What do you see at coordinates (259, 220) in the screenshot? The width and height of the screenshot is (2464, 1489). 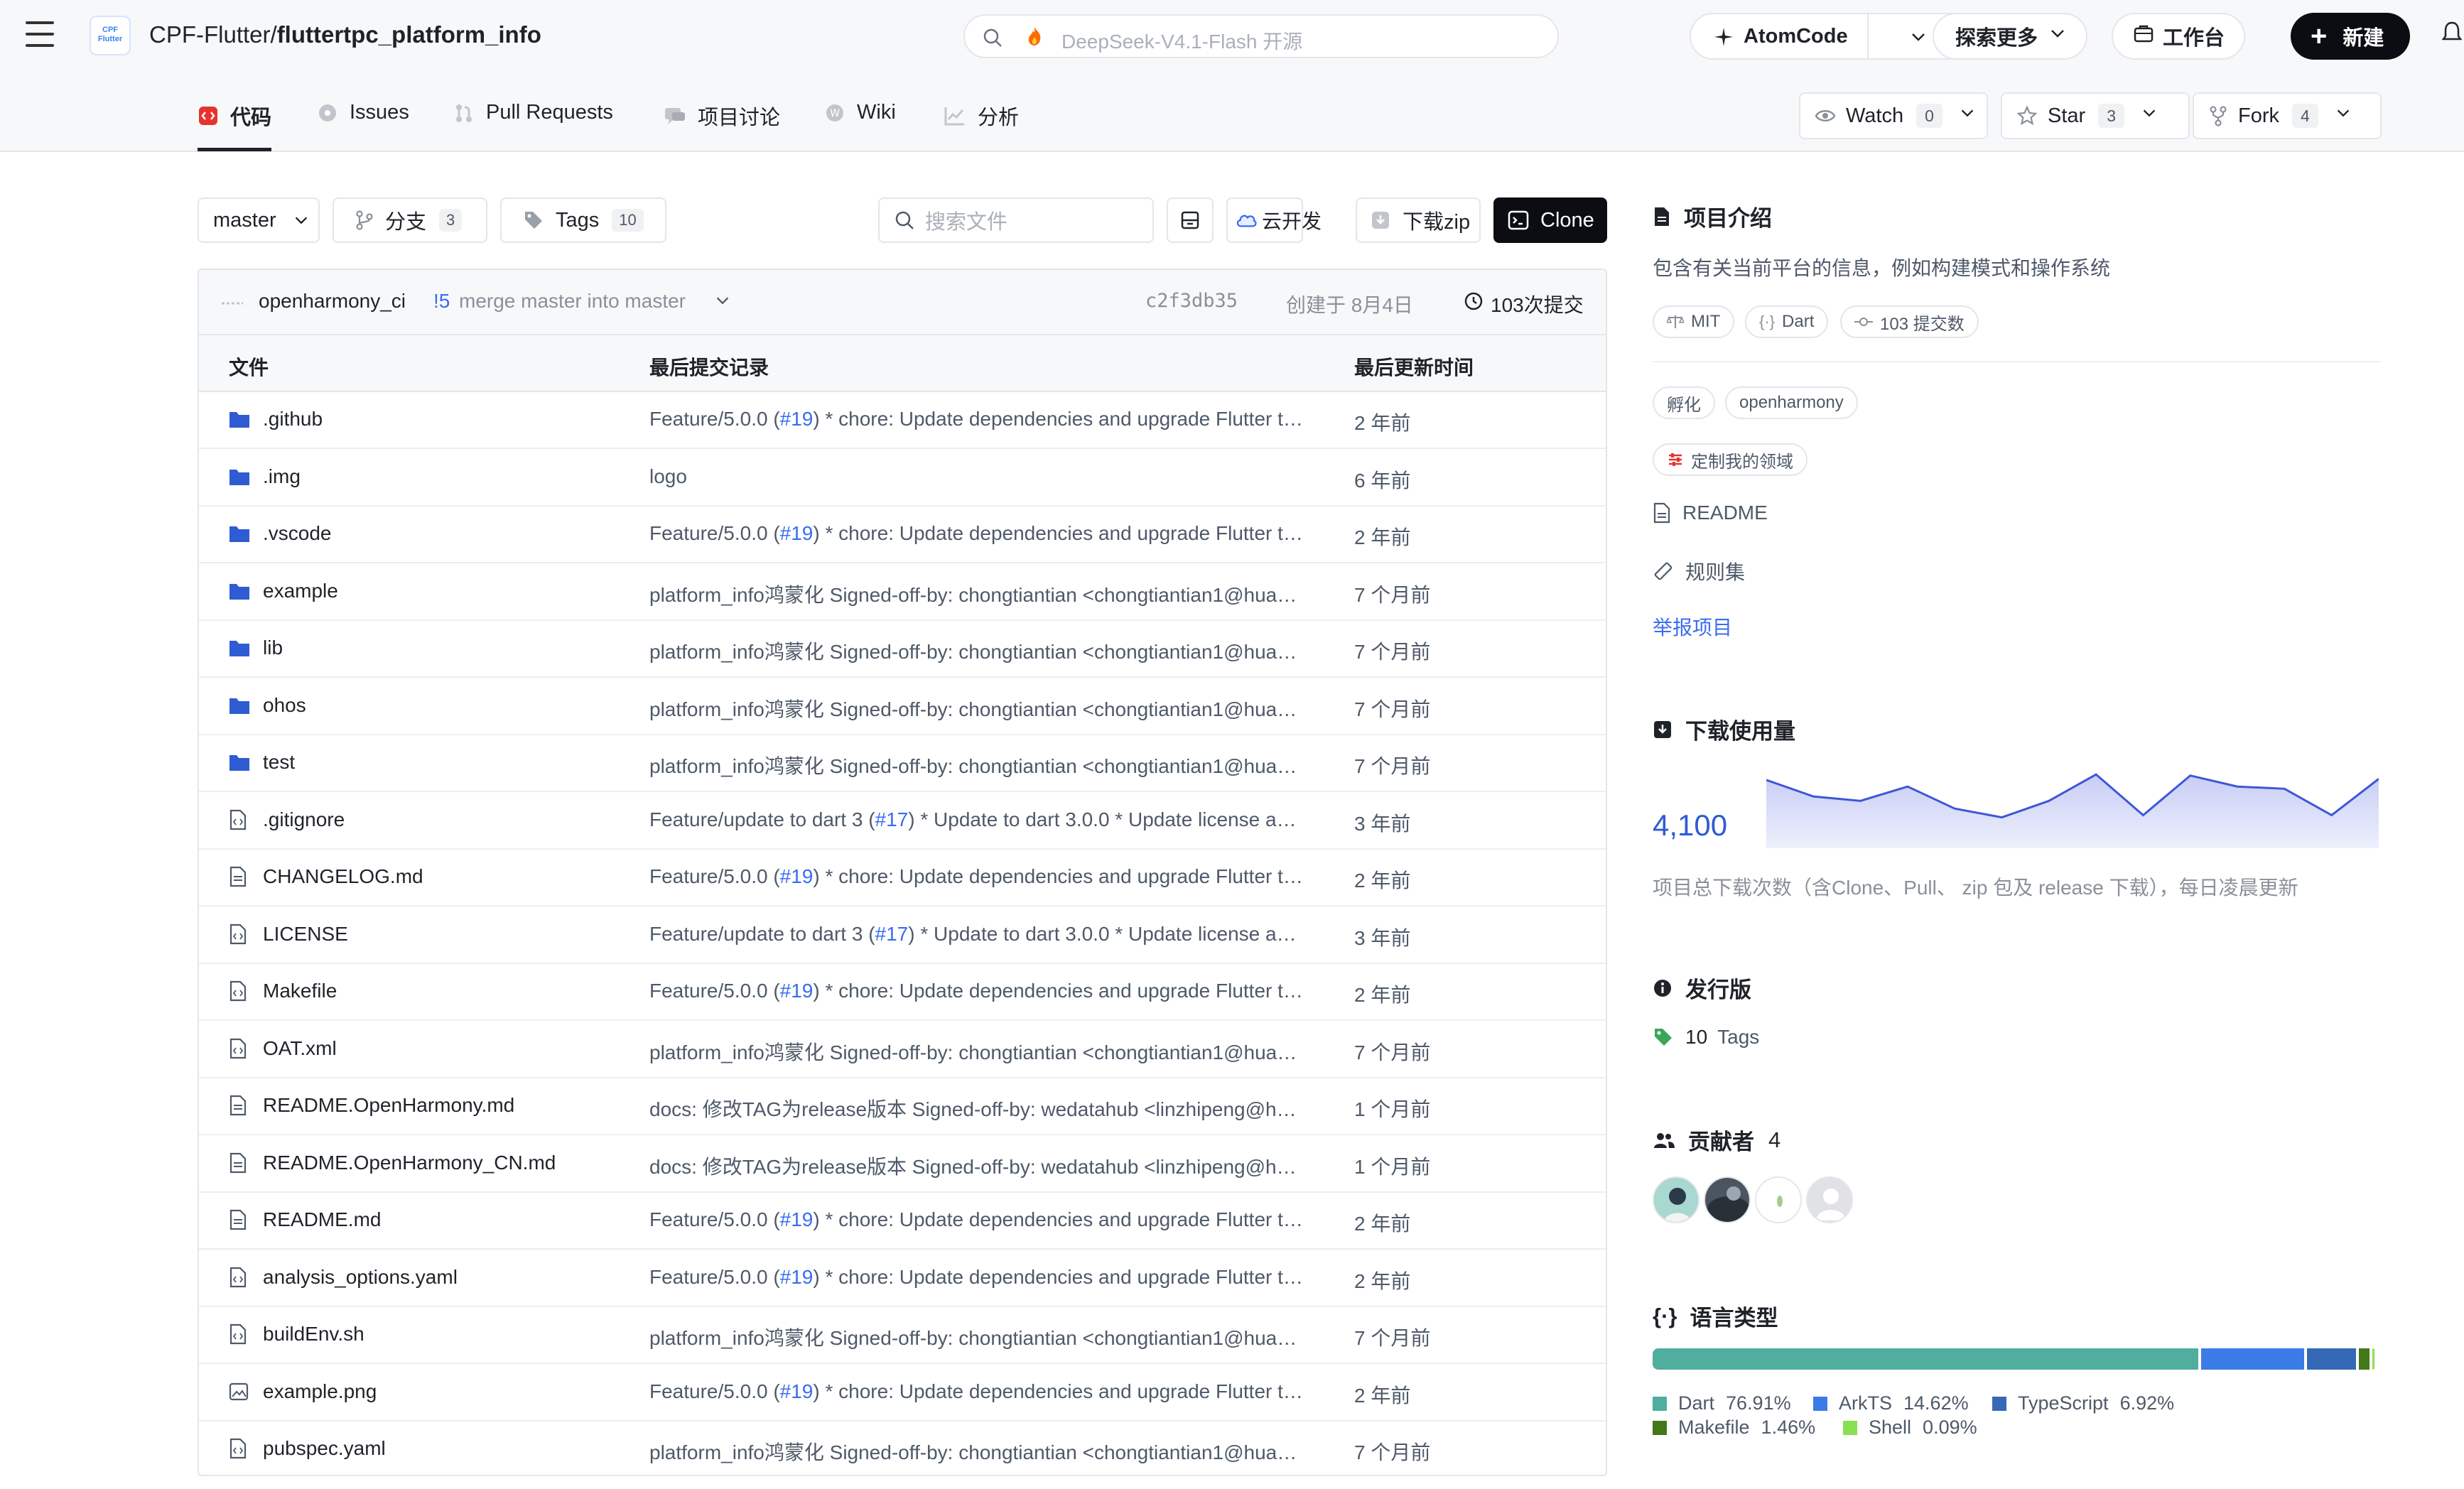 I see `branch-select: master` at bounding box center [259, 220].